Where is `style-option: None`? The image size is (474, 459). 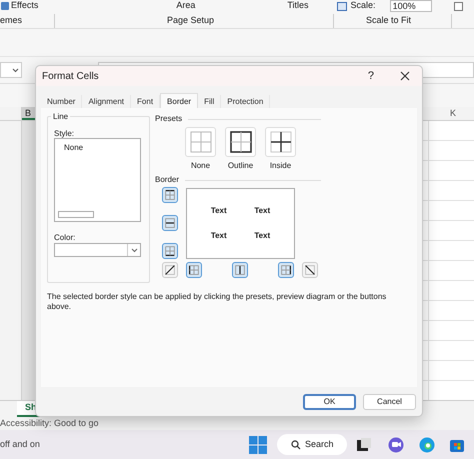
style-option: None is located at coordinates (102, 148).